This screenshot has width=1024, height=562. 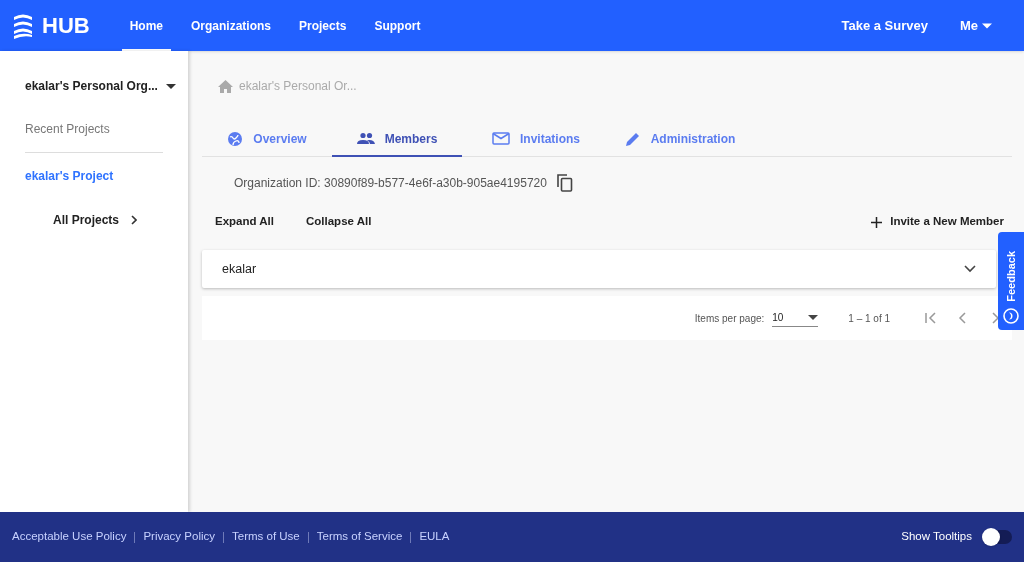 I want to click on all-projects-link: All Projects, so click(x=95, y=220).